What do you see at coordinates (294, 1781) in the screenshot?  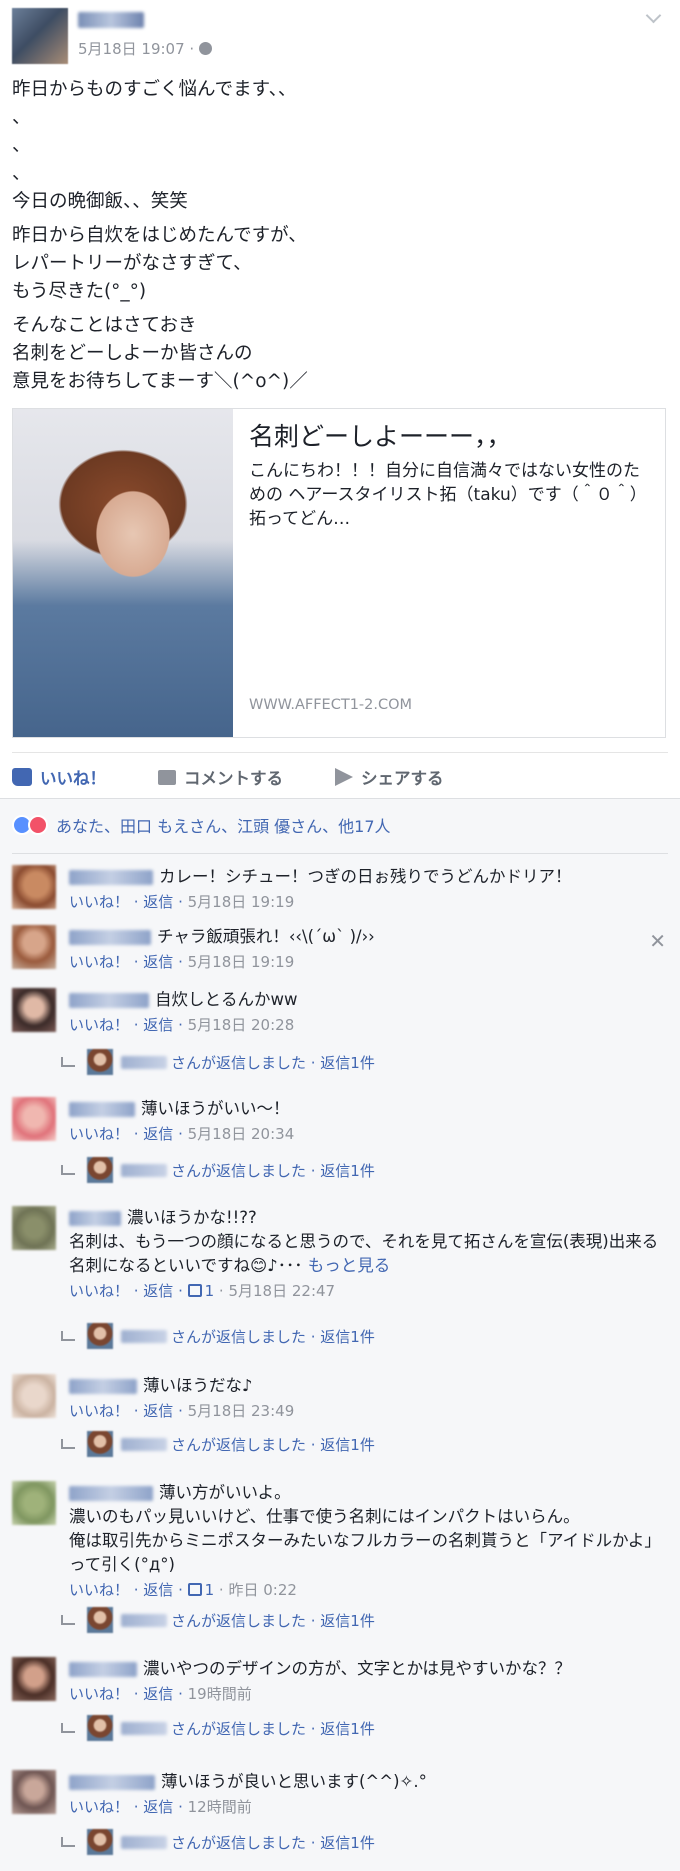 I see `comment-text: 薄いほうが良いと思います(^^)✧.°` at bounding box center [294, 1781].